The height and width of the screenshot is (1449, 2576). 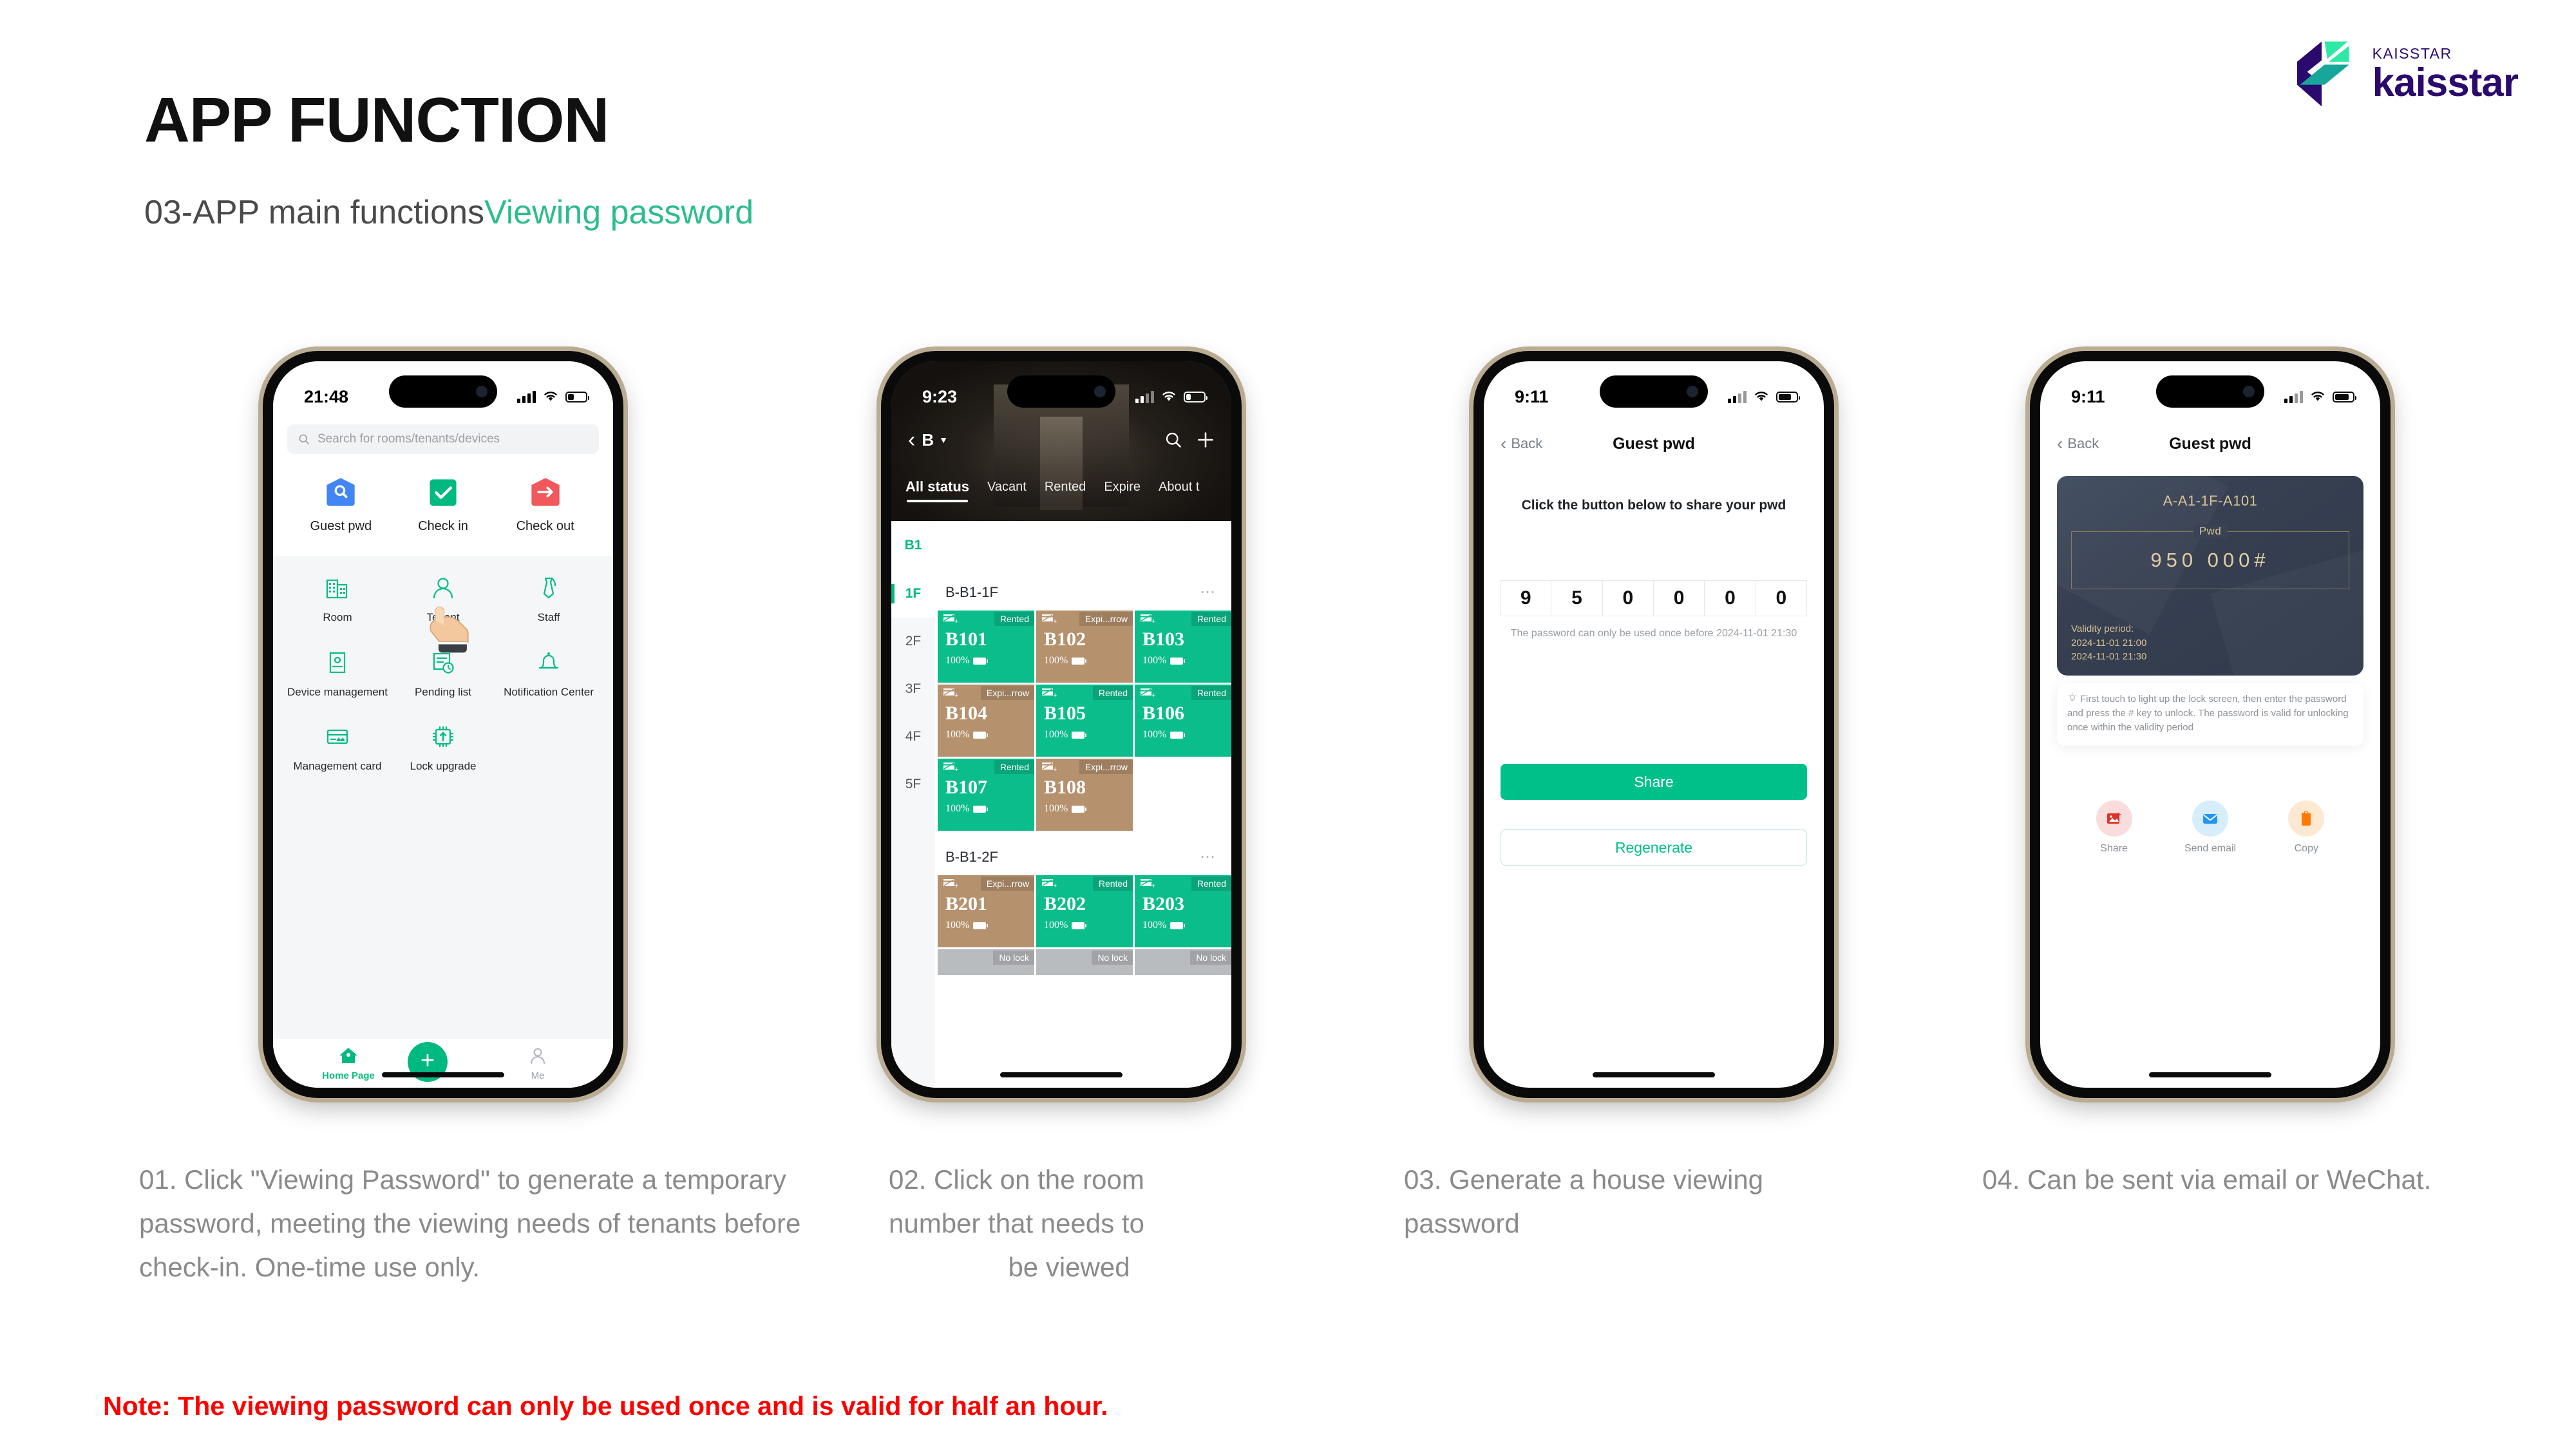 I want to click on image-share-icon, so click(x=2114, y=818).